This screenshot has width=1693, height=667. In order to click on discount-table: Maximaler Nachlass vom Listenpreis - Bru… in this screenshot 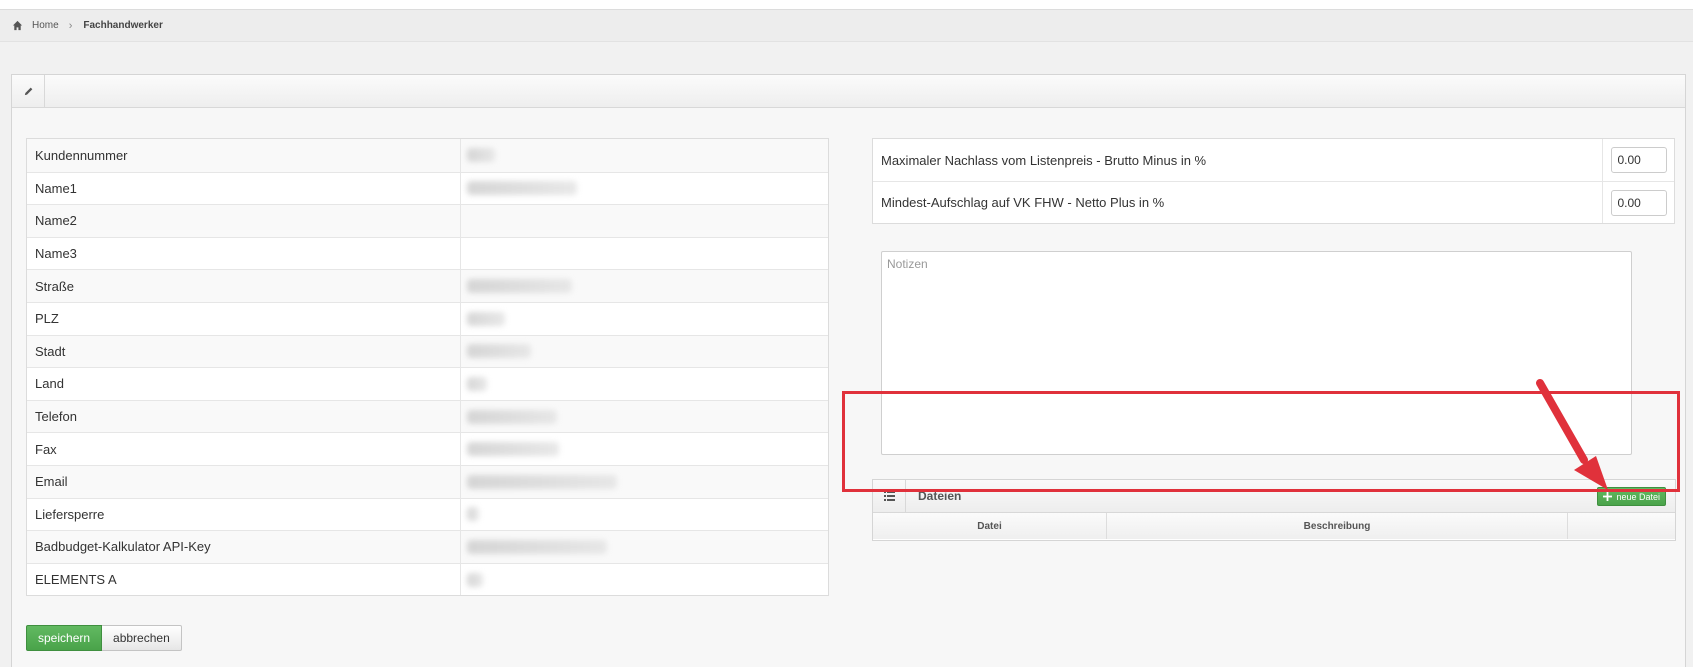, I will do `click(1273, 181)`.